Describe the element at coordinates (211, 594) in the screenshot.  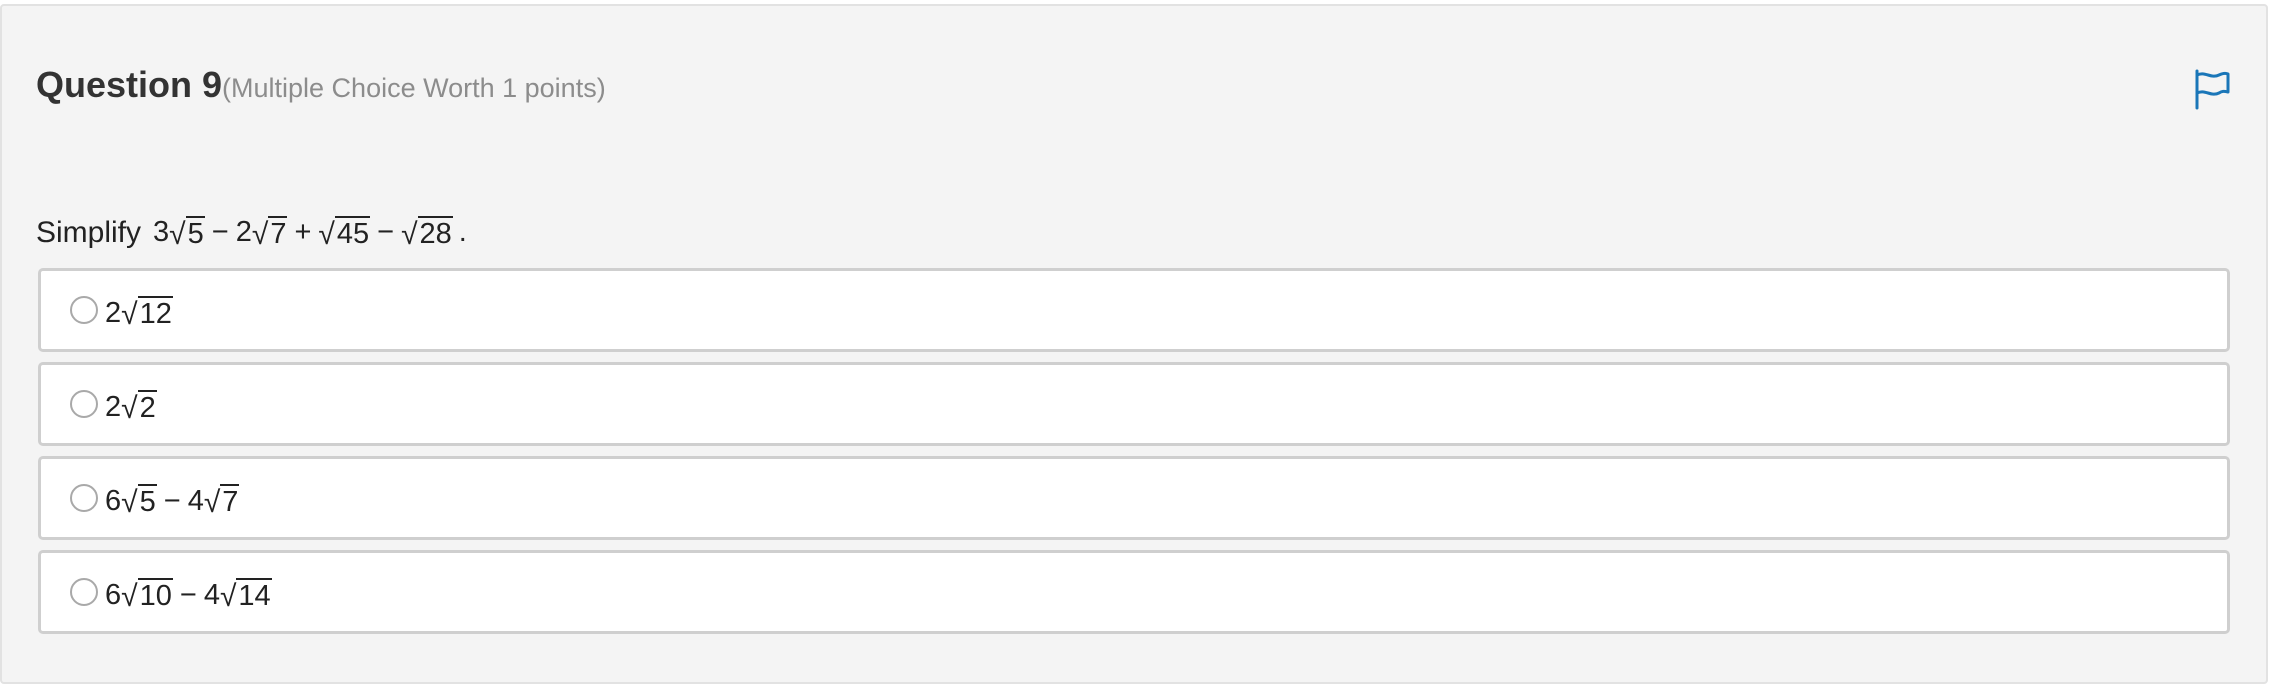
I see `option-4-coefficient-2: 4` at that location.